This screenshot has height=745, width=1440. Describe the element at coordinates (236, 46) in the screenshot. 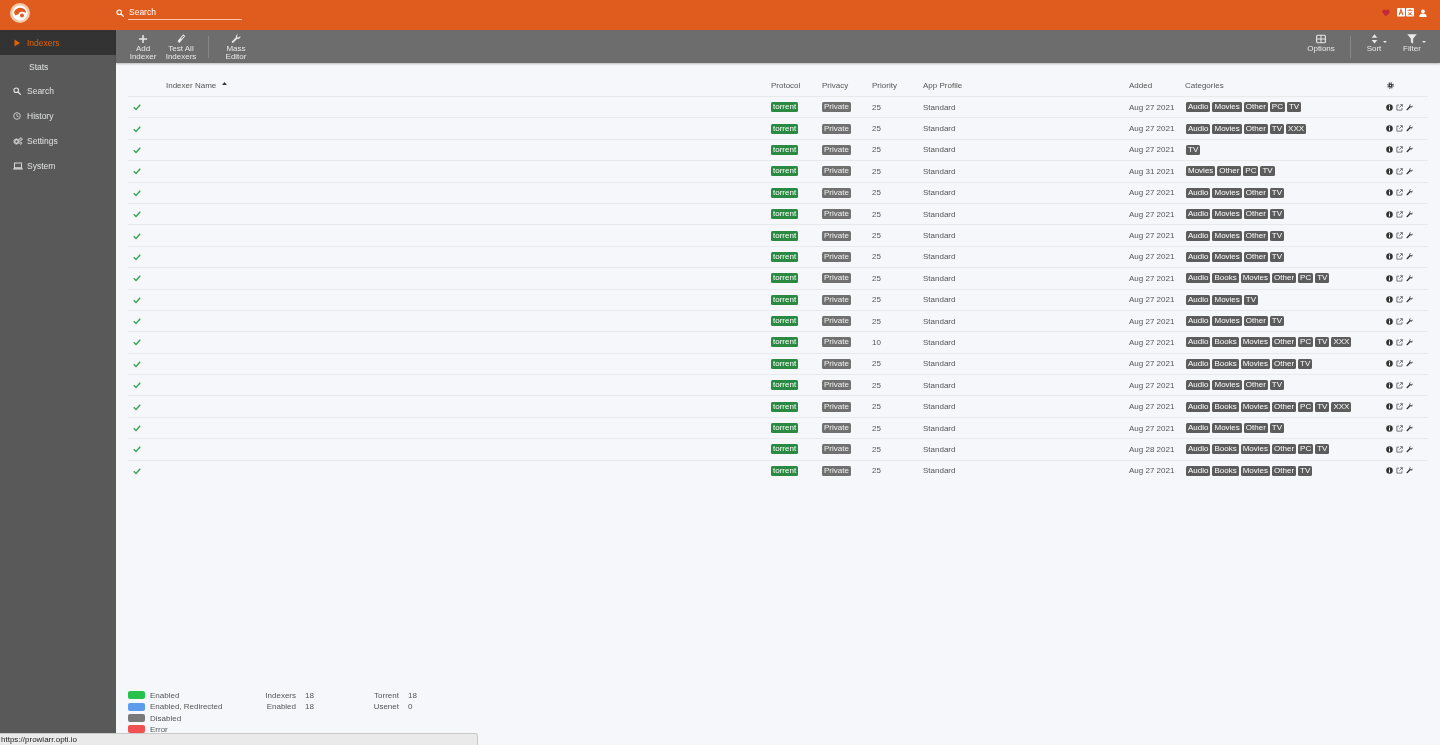

I see `toolbar-button: Mass Editor` at that location.